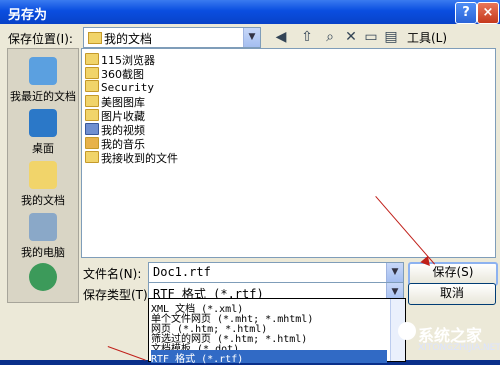 The width and height of the screenshot is (500, 365). I want to click on dropdown-option-selected: RTF 格式 (*.rtf), so click(269, 357).